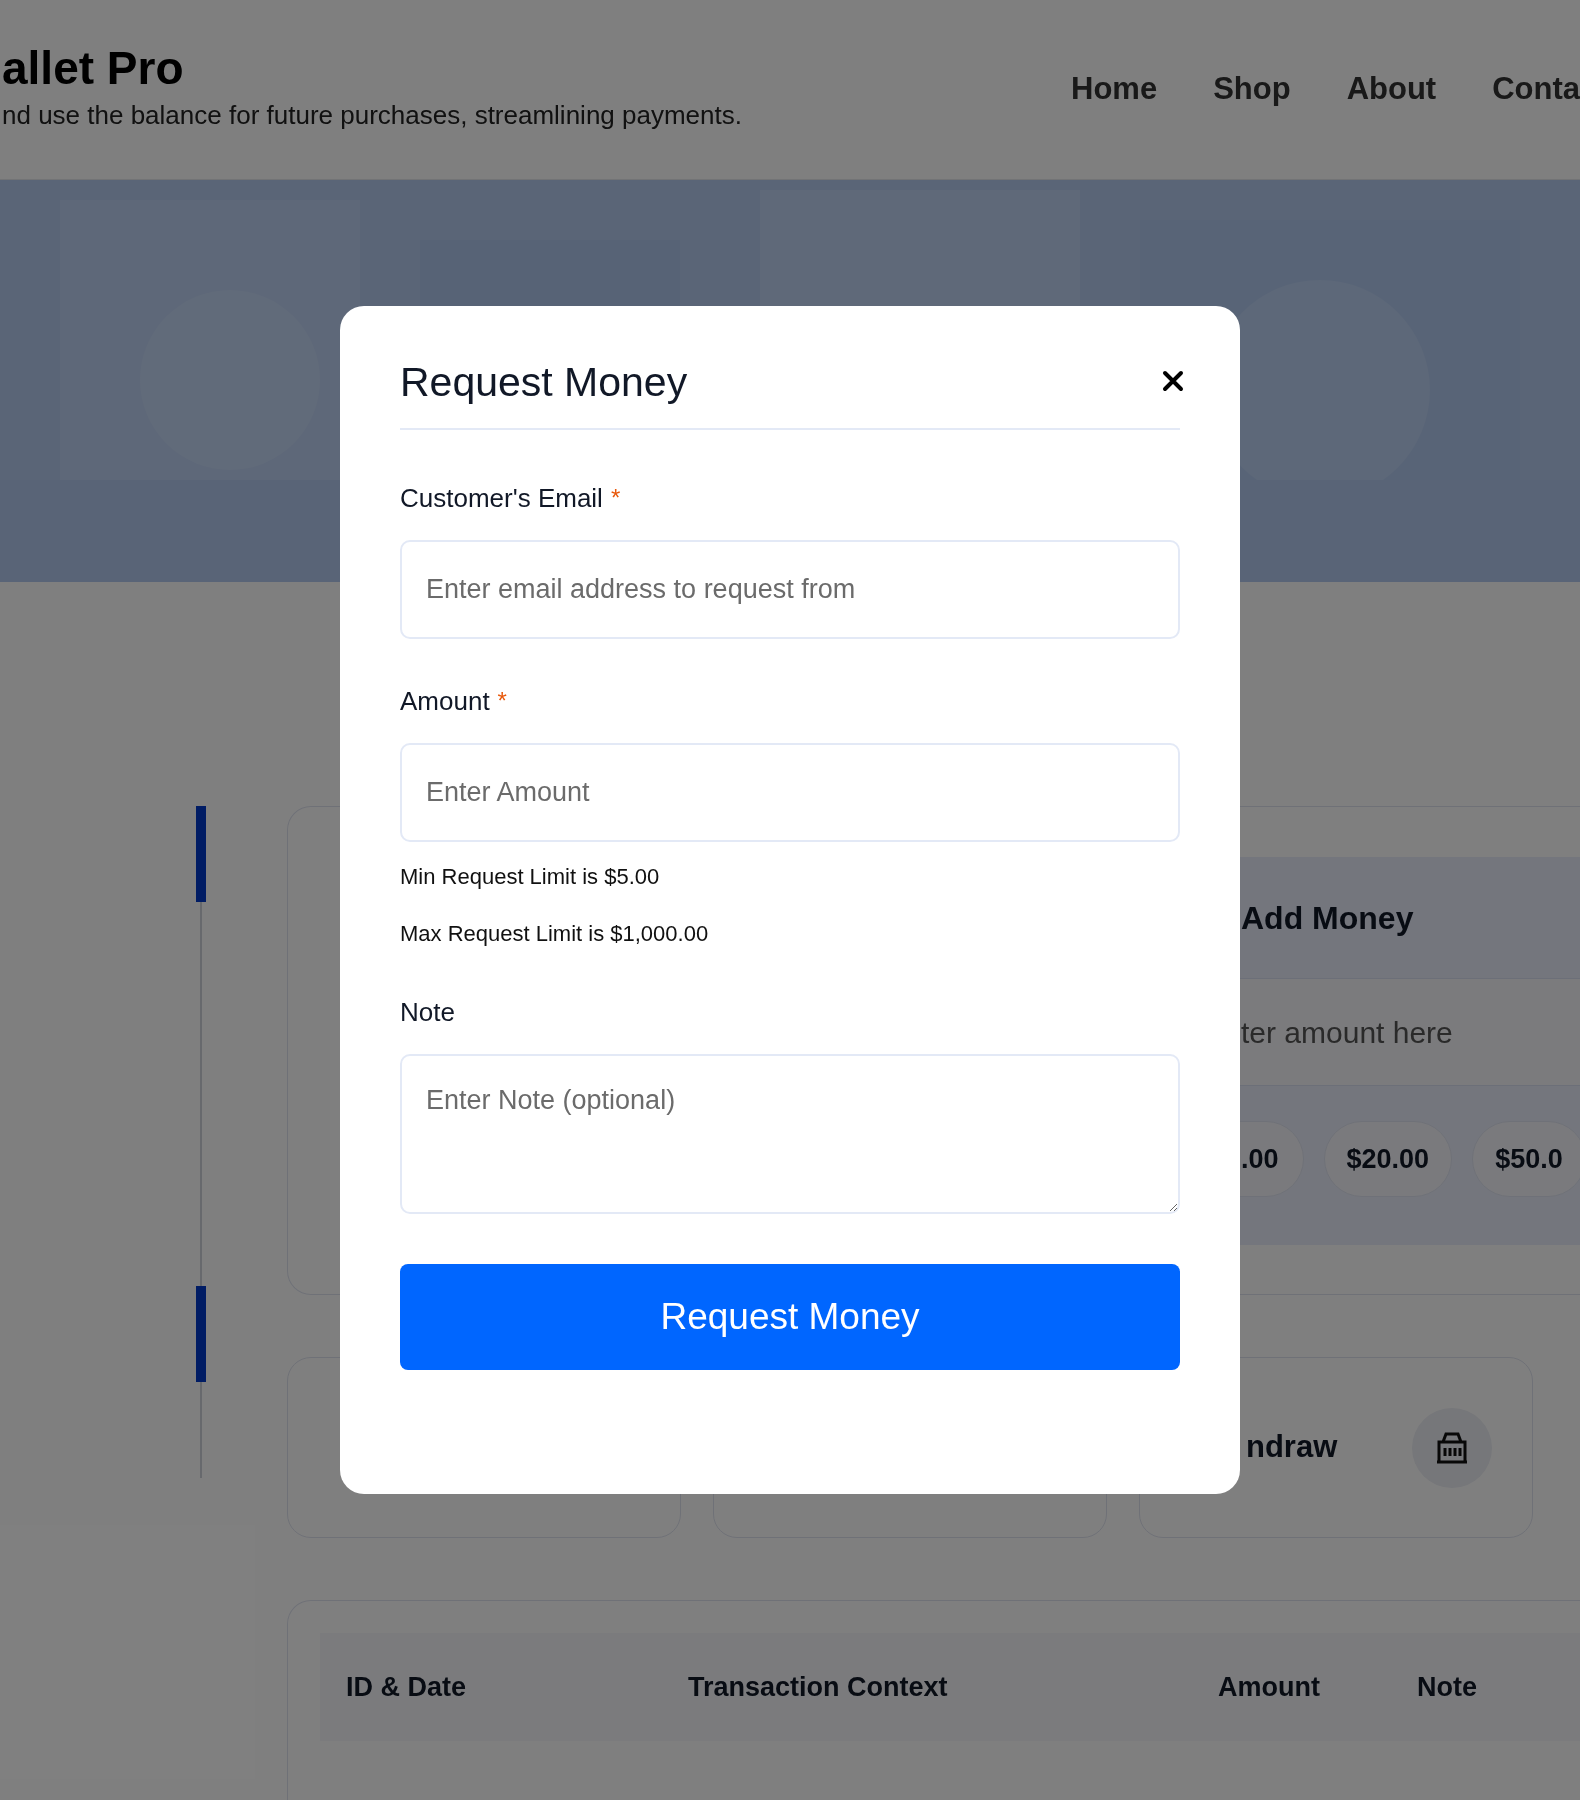  What do you see at coordinates (790, 589) in the screenshot?
I see `input-field: Enter email address to request from` at bounding box center [790, 589].